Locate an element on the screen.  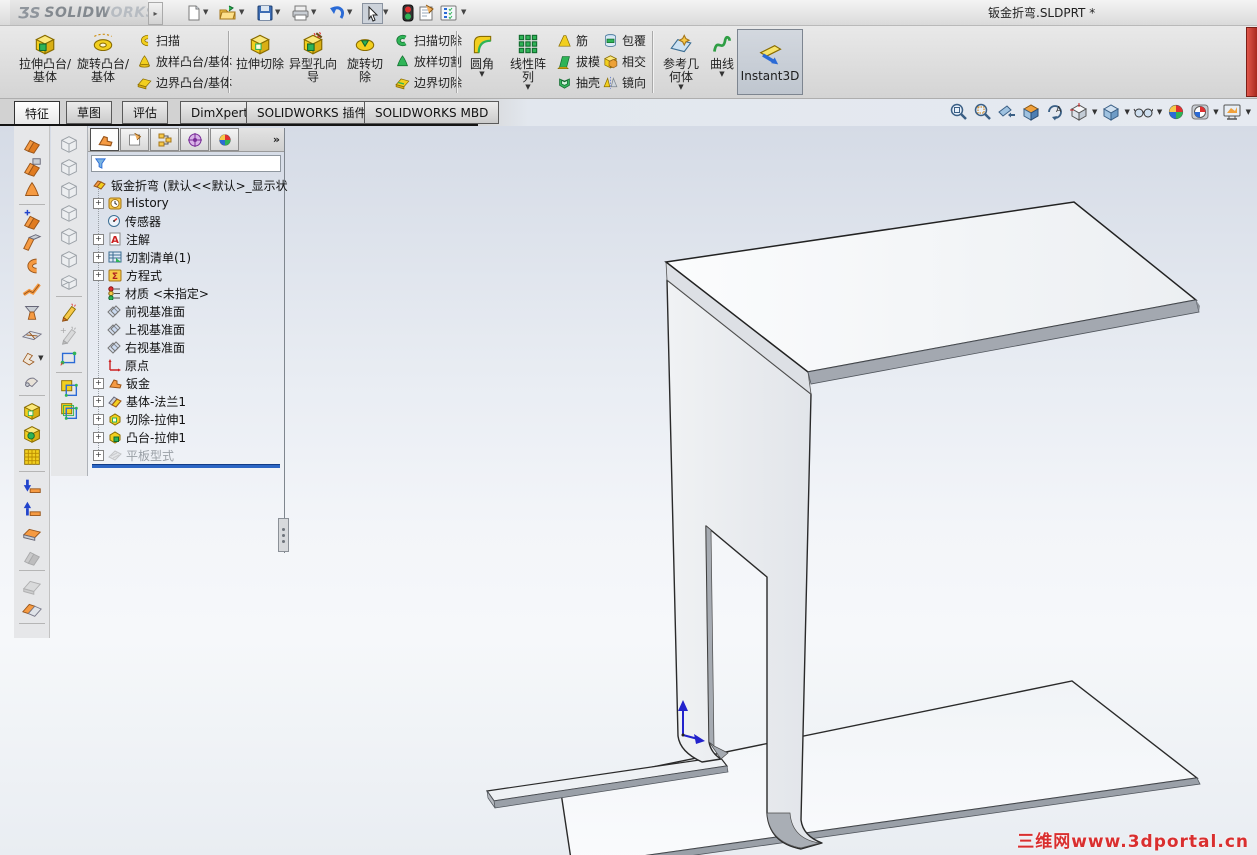
convert-entities-icon is located at coordinates (69, 387).